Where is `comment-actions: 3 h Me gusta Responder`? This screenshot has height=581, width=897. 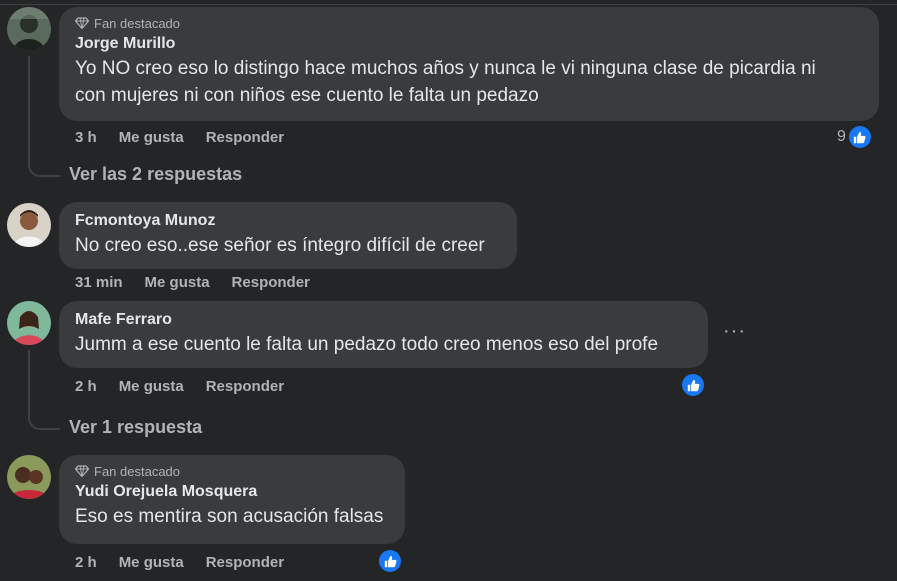 comment-actions: 3 h Me gusta Responder is located at coordinates (179, 137).